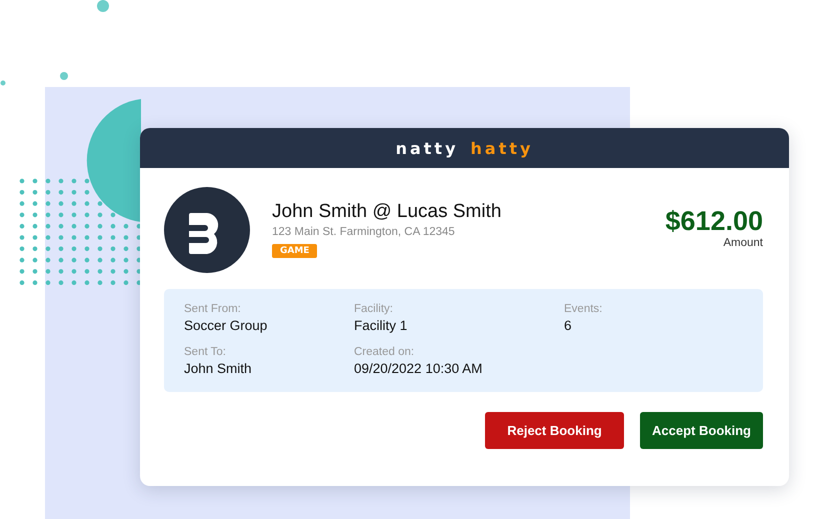 The width and height of the screenshot is (818, 519). I want to click on amount-label: Amount, so click(742, 243).